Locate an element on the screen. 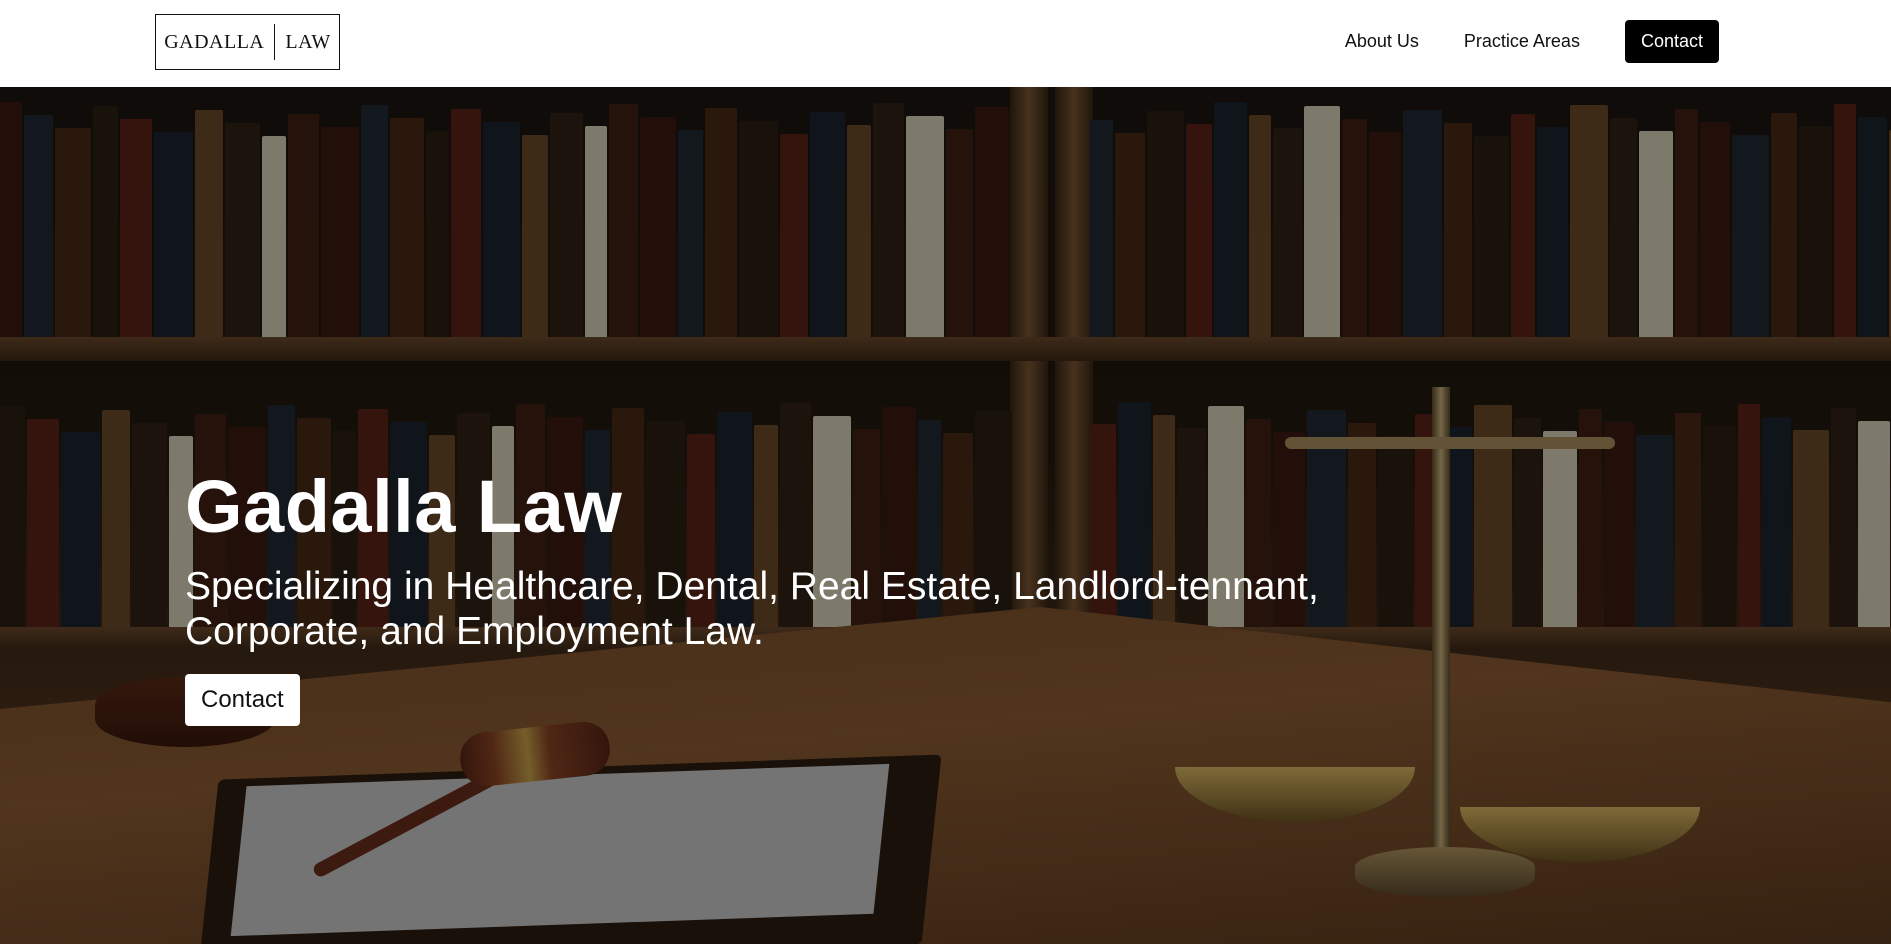 Image resolution: width=1891 pixels, height=944 pixels. nav-contact-button: Contact is located at coordinates (1671, 41).